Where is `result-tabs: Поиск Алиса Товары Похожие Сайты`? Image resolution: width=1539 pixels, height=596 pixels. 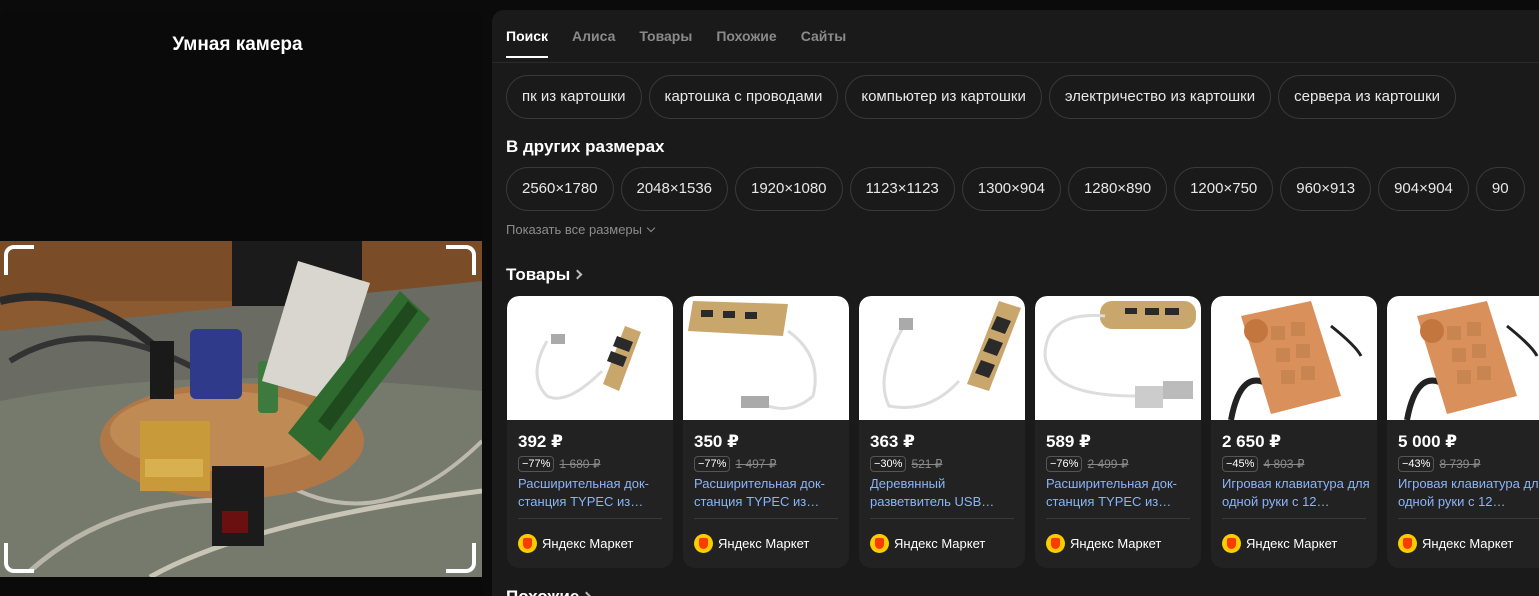 result-tabs: Поиск Алиса Товары Похожие Сайты is located at coordinates (676, 43).